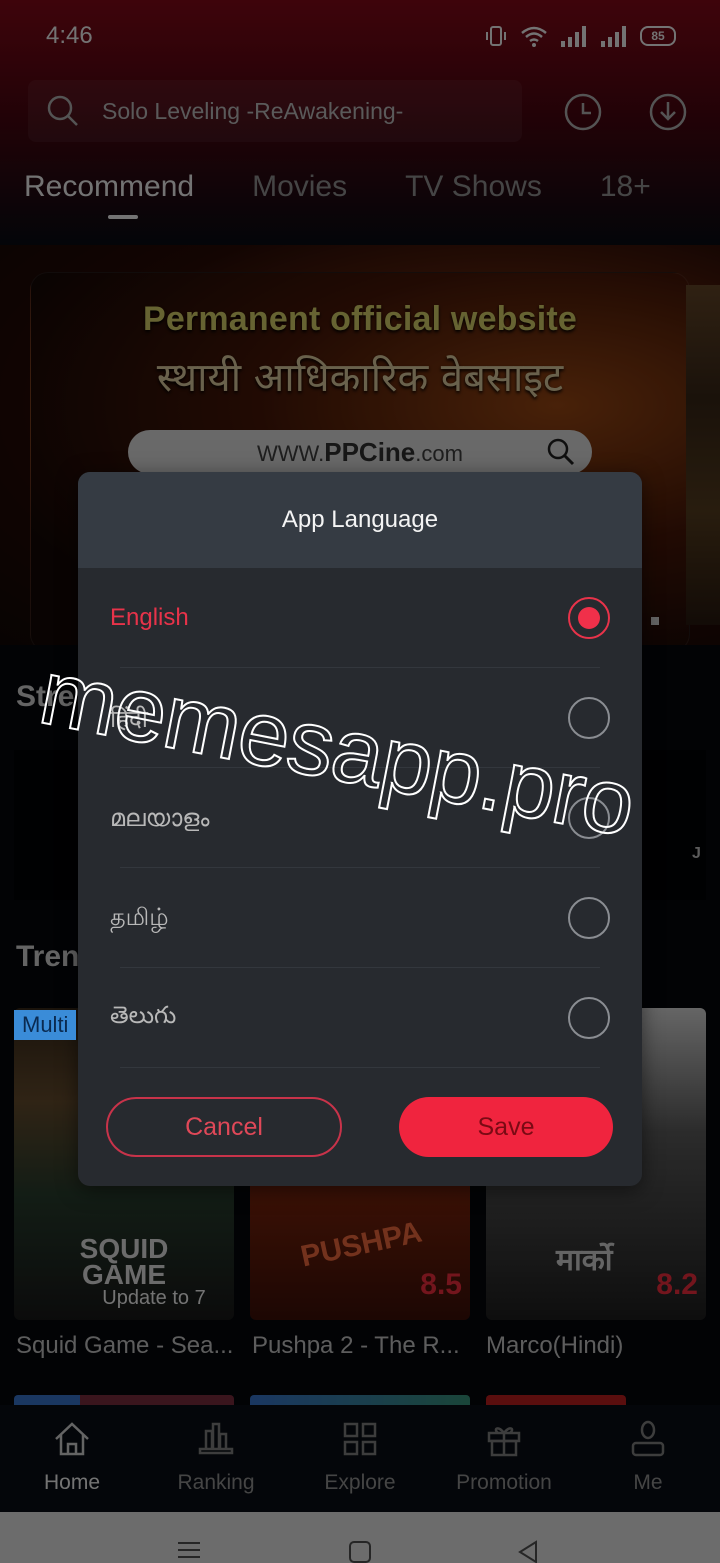 This screenshot has width=720, height=1563. Describe the element at coordinates (360, 618) in the screenshot. I see `language-option-english: English` at that location.